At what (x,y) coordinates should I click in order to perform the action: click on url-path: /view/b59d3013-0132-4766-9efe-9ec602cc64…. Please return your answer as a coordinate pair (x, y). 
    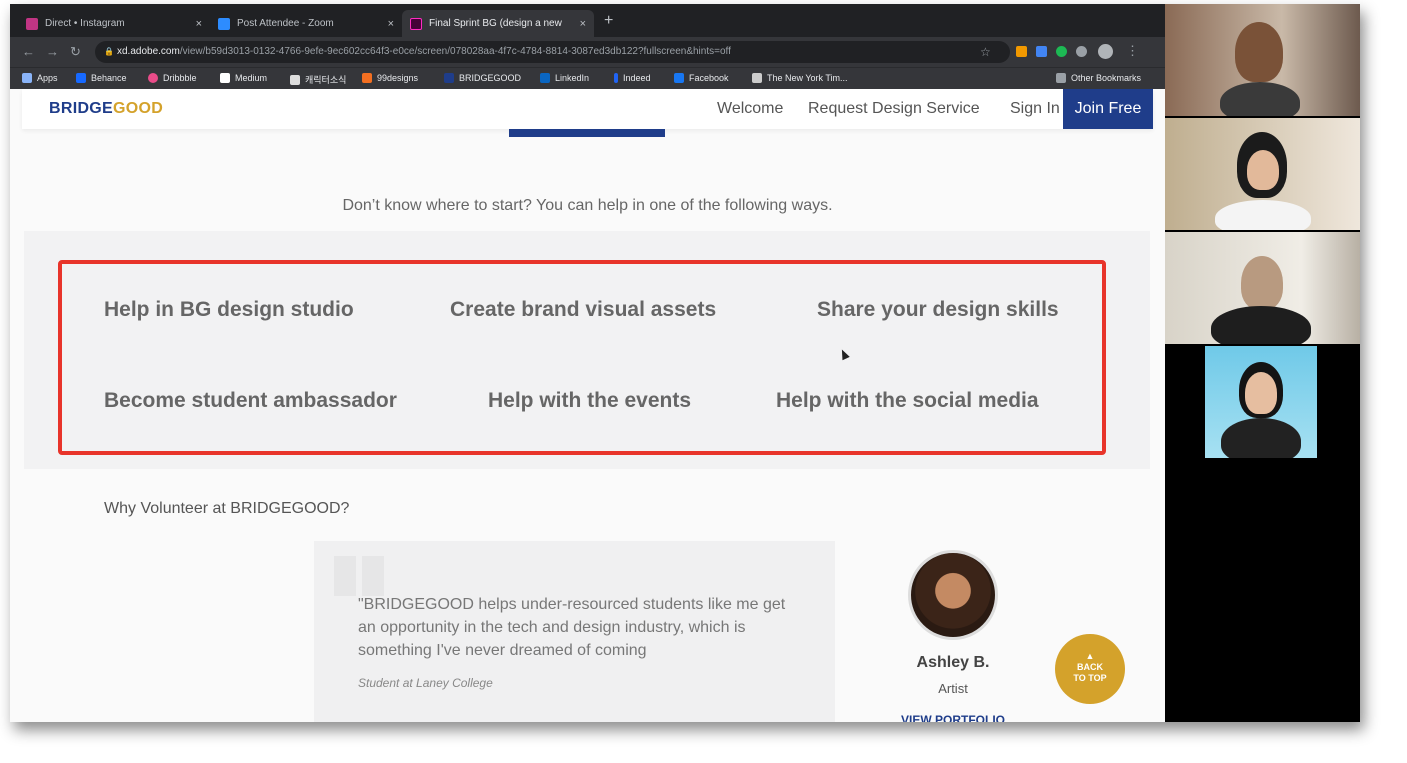
    Looking at the image, I should click on (455, 51).